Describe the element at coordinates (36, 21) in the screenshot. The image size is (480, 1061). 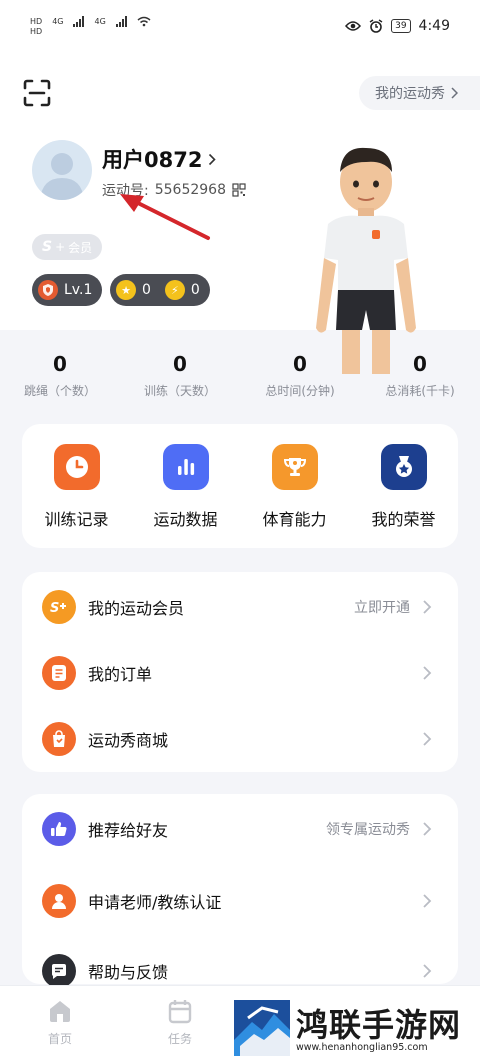
I see `net-indicator-1: HD` at that location.